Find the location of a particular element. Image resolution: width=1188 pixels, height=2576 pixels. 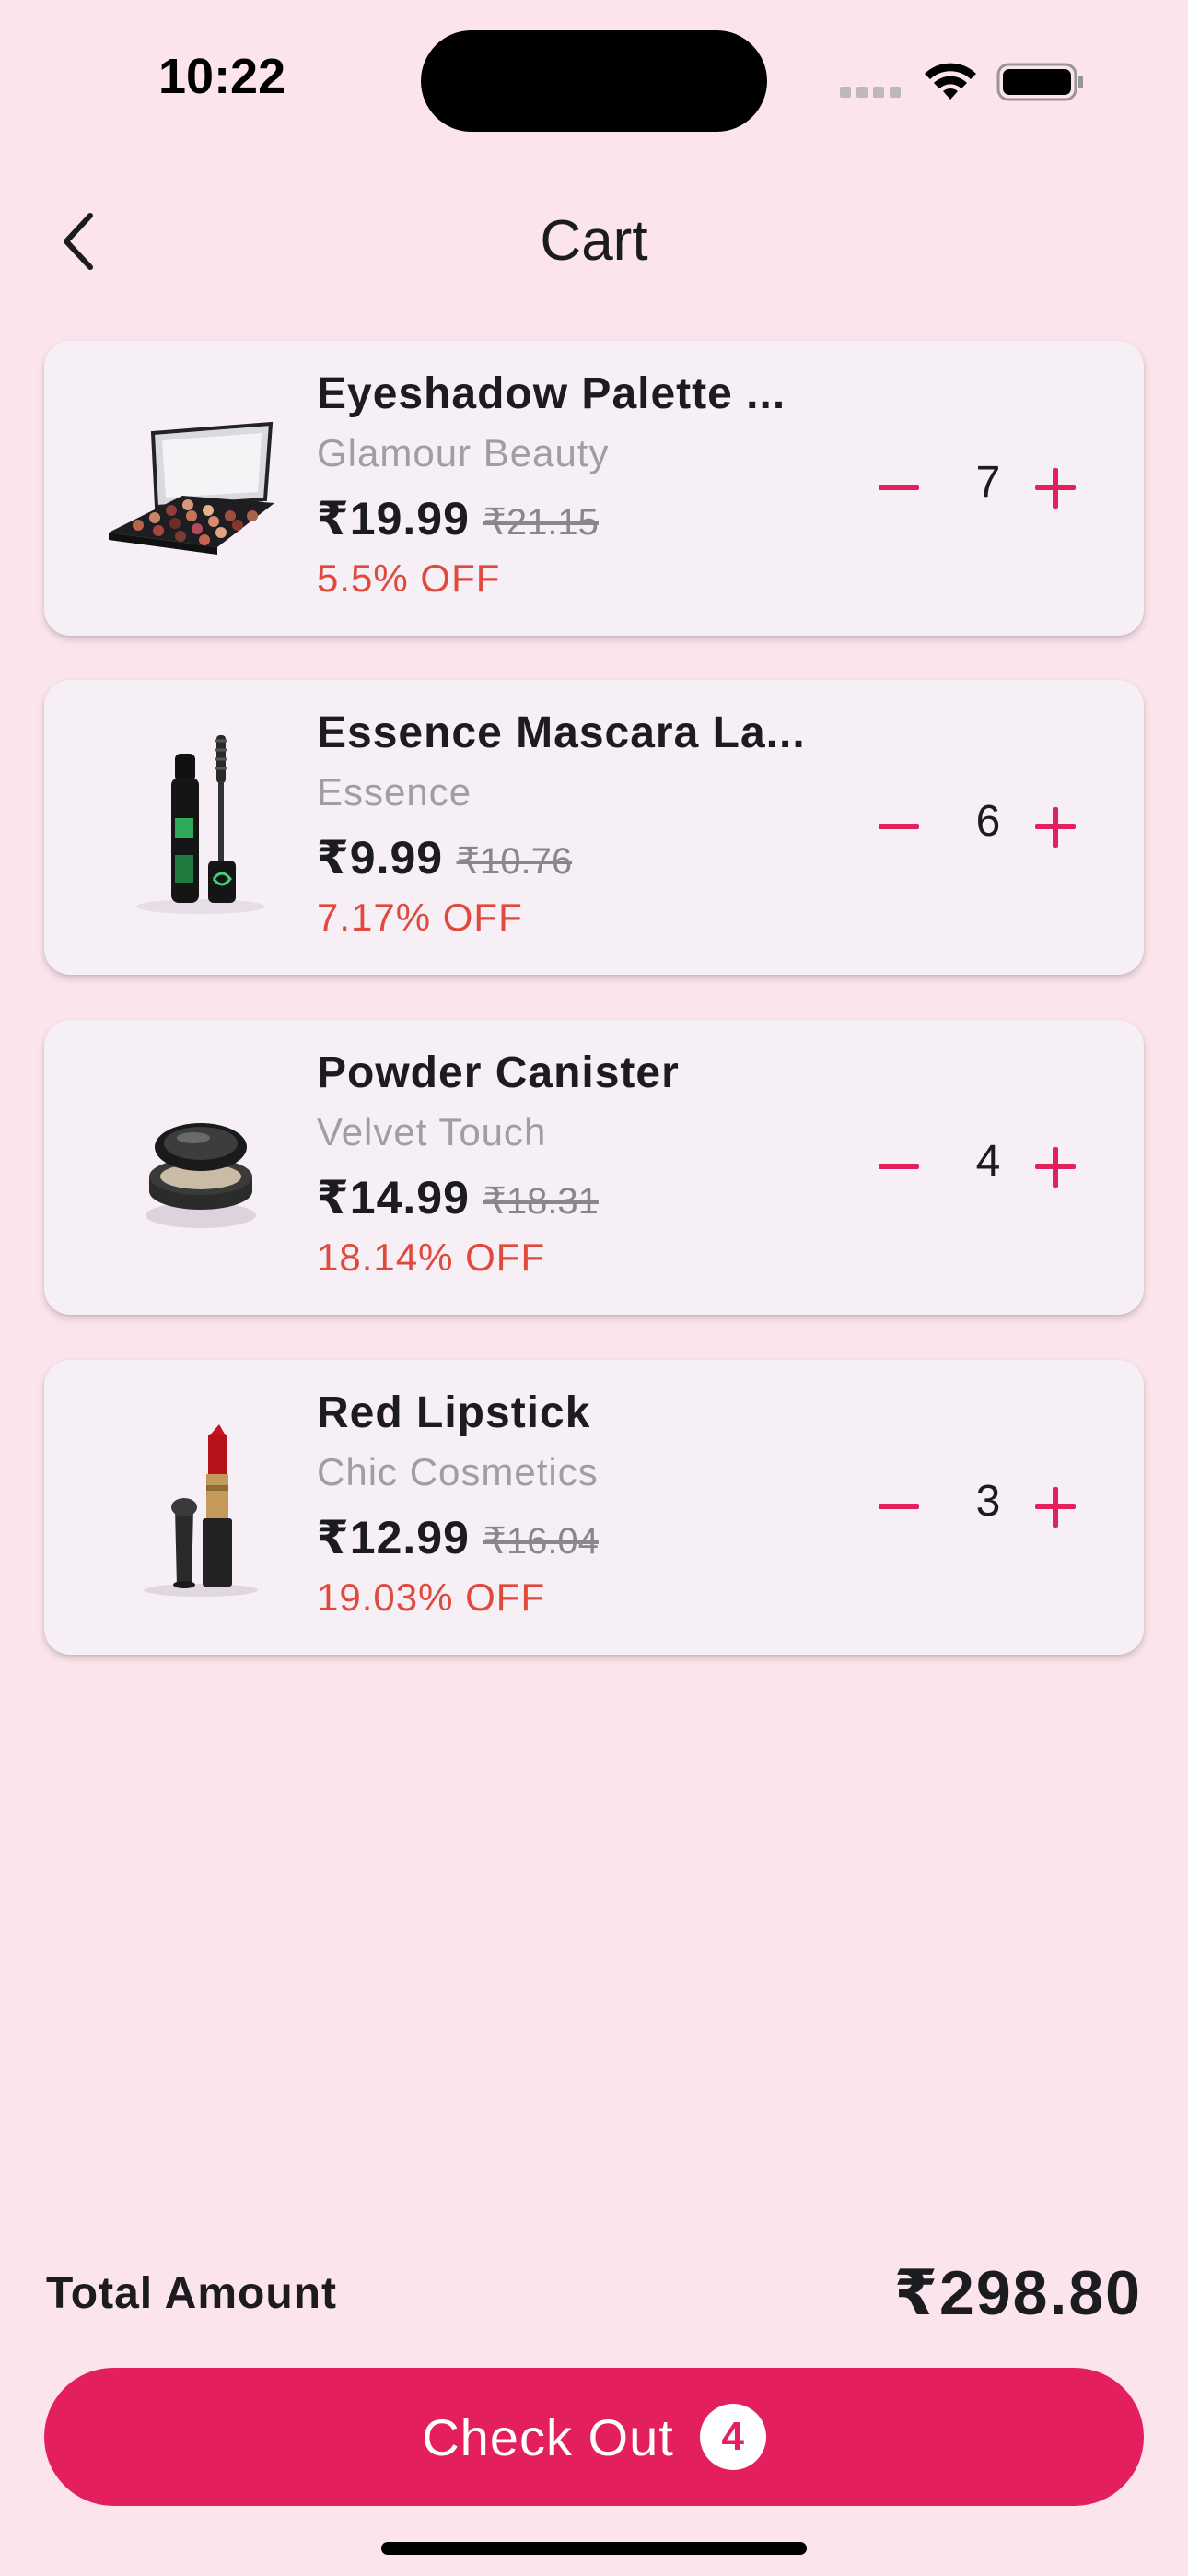

product-brand: Glamour Beauty is located at coordinates (463, 452).